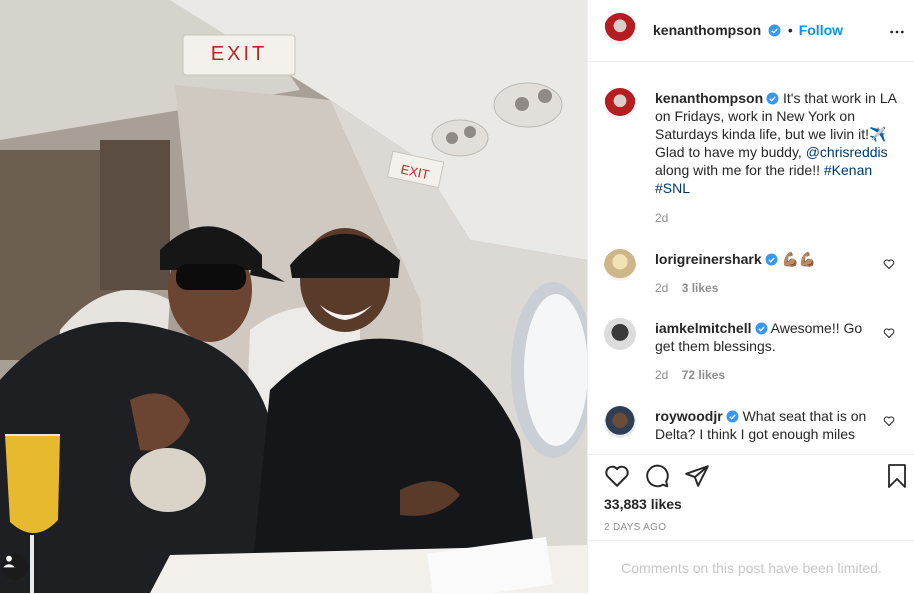 Image resolution: width=914 pixels, height=594 pixels. What do you see at coordinates (657, 476) in the screenshot?
I see `comment-icon` at bounding box center [657, 476].